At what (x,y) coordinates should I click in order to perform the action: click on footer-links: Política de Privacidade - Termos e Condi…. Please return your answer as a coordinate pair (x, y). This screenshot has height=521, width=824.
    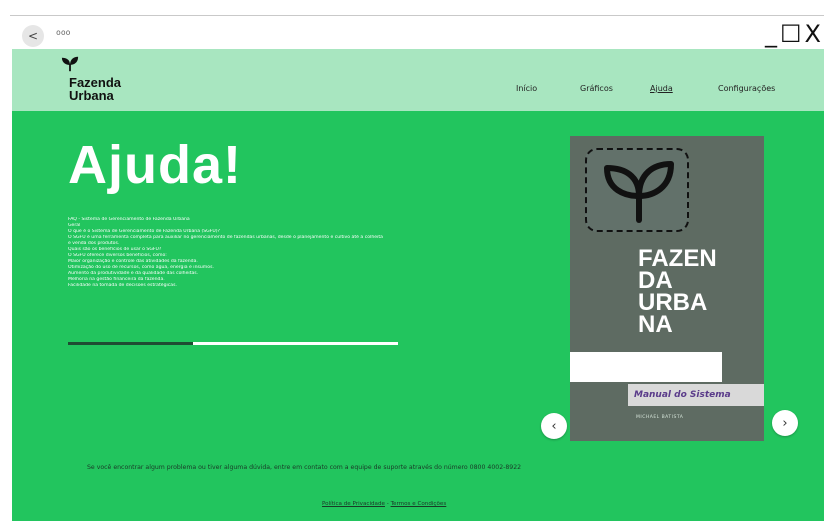
    Looking at the image, I should click on (384, 504).